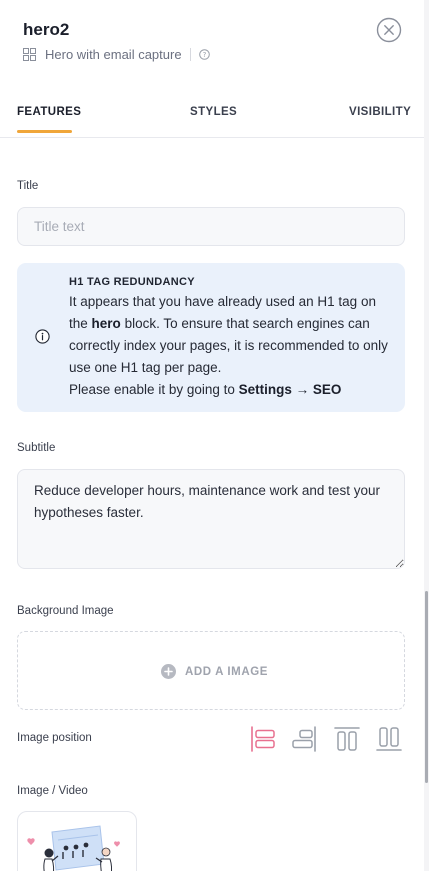  I want to click on image-right-icon, so click(304, 739).